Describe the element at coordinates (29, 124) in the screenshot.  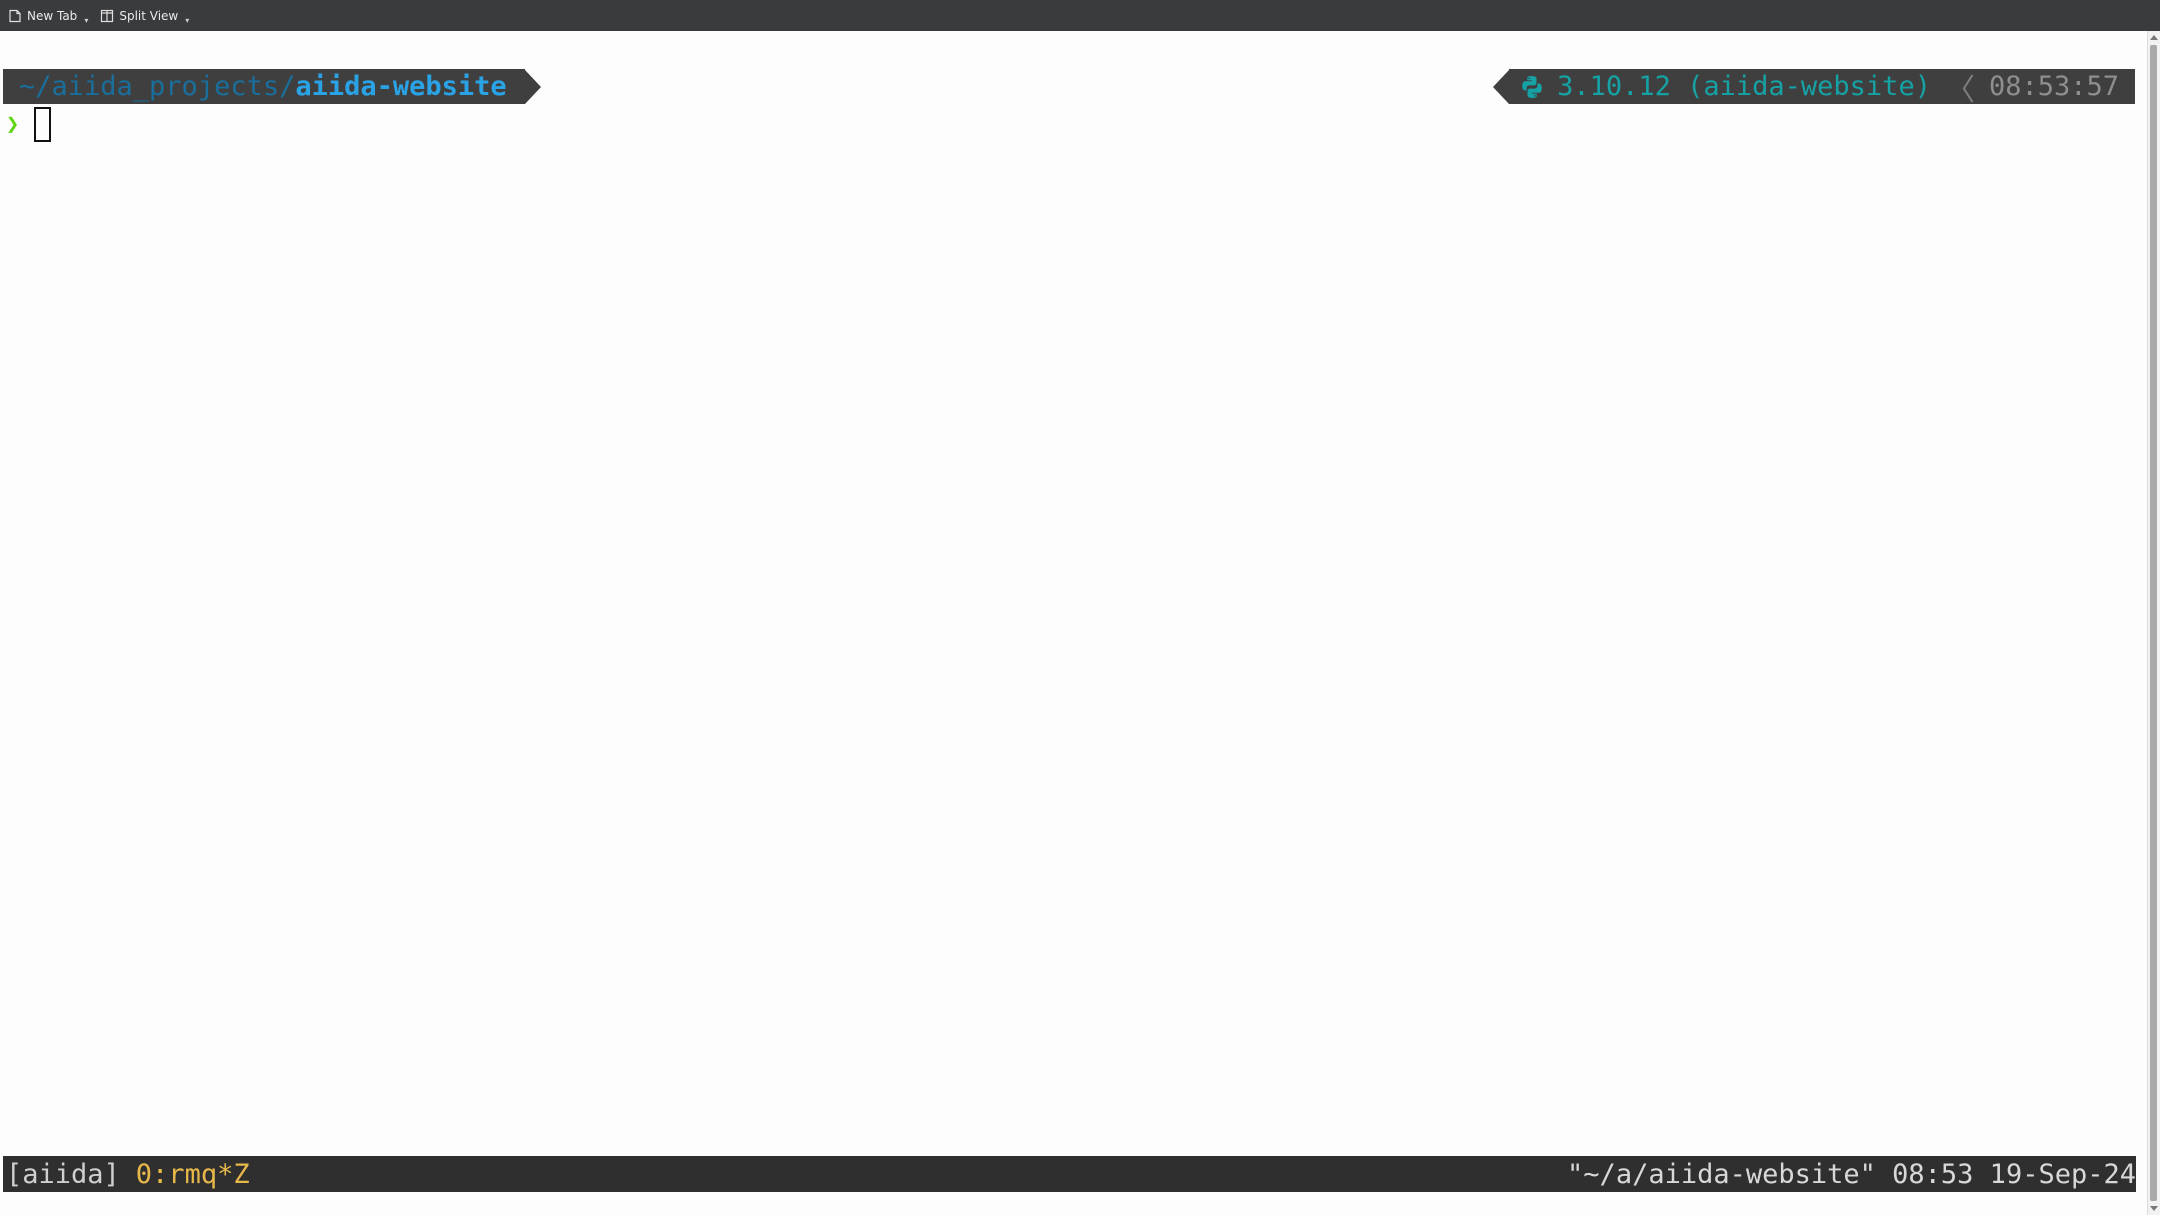
I see `command-line: ❯` at that location.